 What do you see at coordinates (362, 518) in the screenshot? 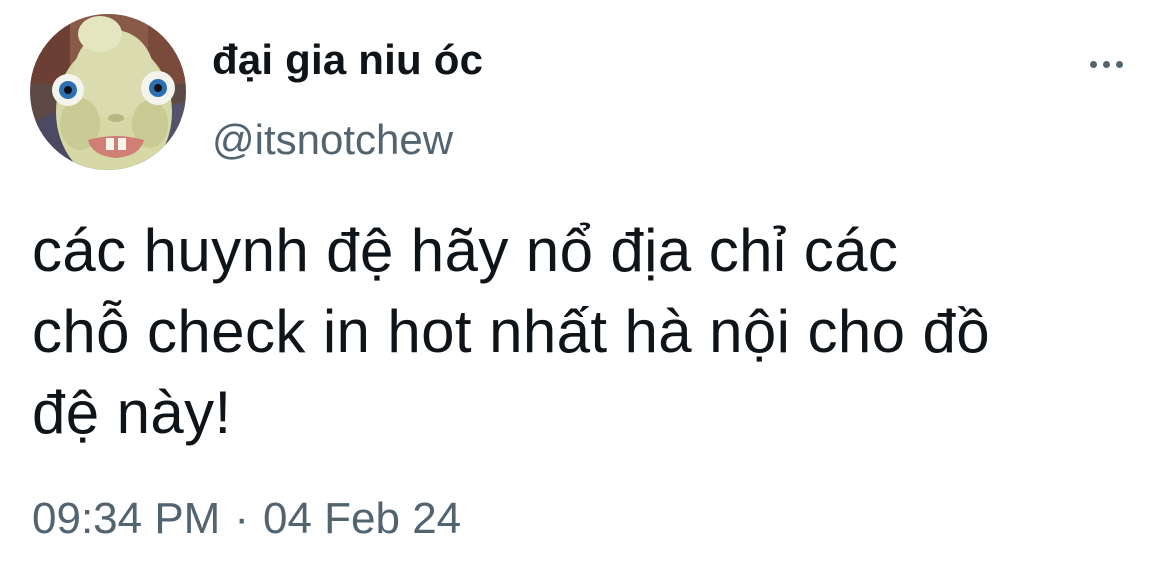
I see `tweet-date: 04 Feb 24` at bounding box center [362, 518].